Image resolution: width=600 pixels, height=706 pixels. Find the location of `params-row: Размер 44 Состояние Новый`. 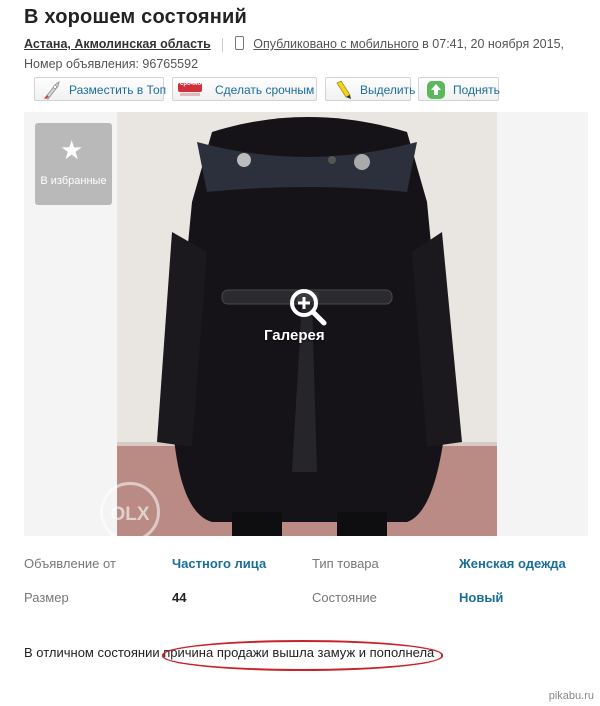

params-row: Размер 44 Состояние Новый is located at coordinates (304, 600).